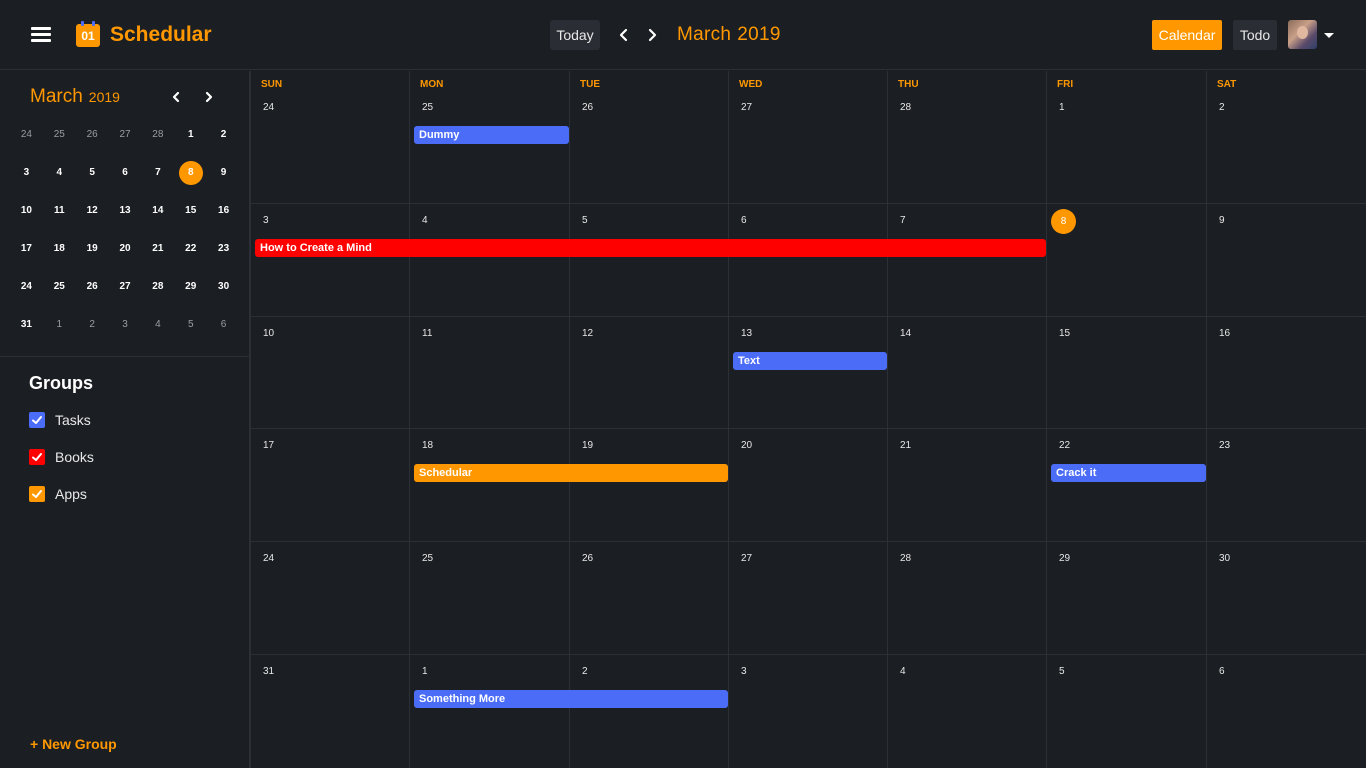  Describe the element at coordinates (157, 173) in the screenshot. I see `mini-calendar-day: 7` at that location.